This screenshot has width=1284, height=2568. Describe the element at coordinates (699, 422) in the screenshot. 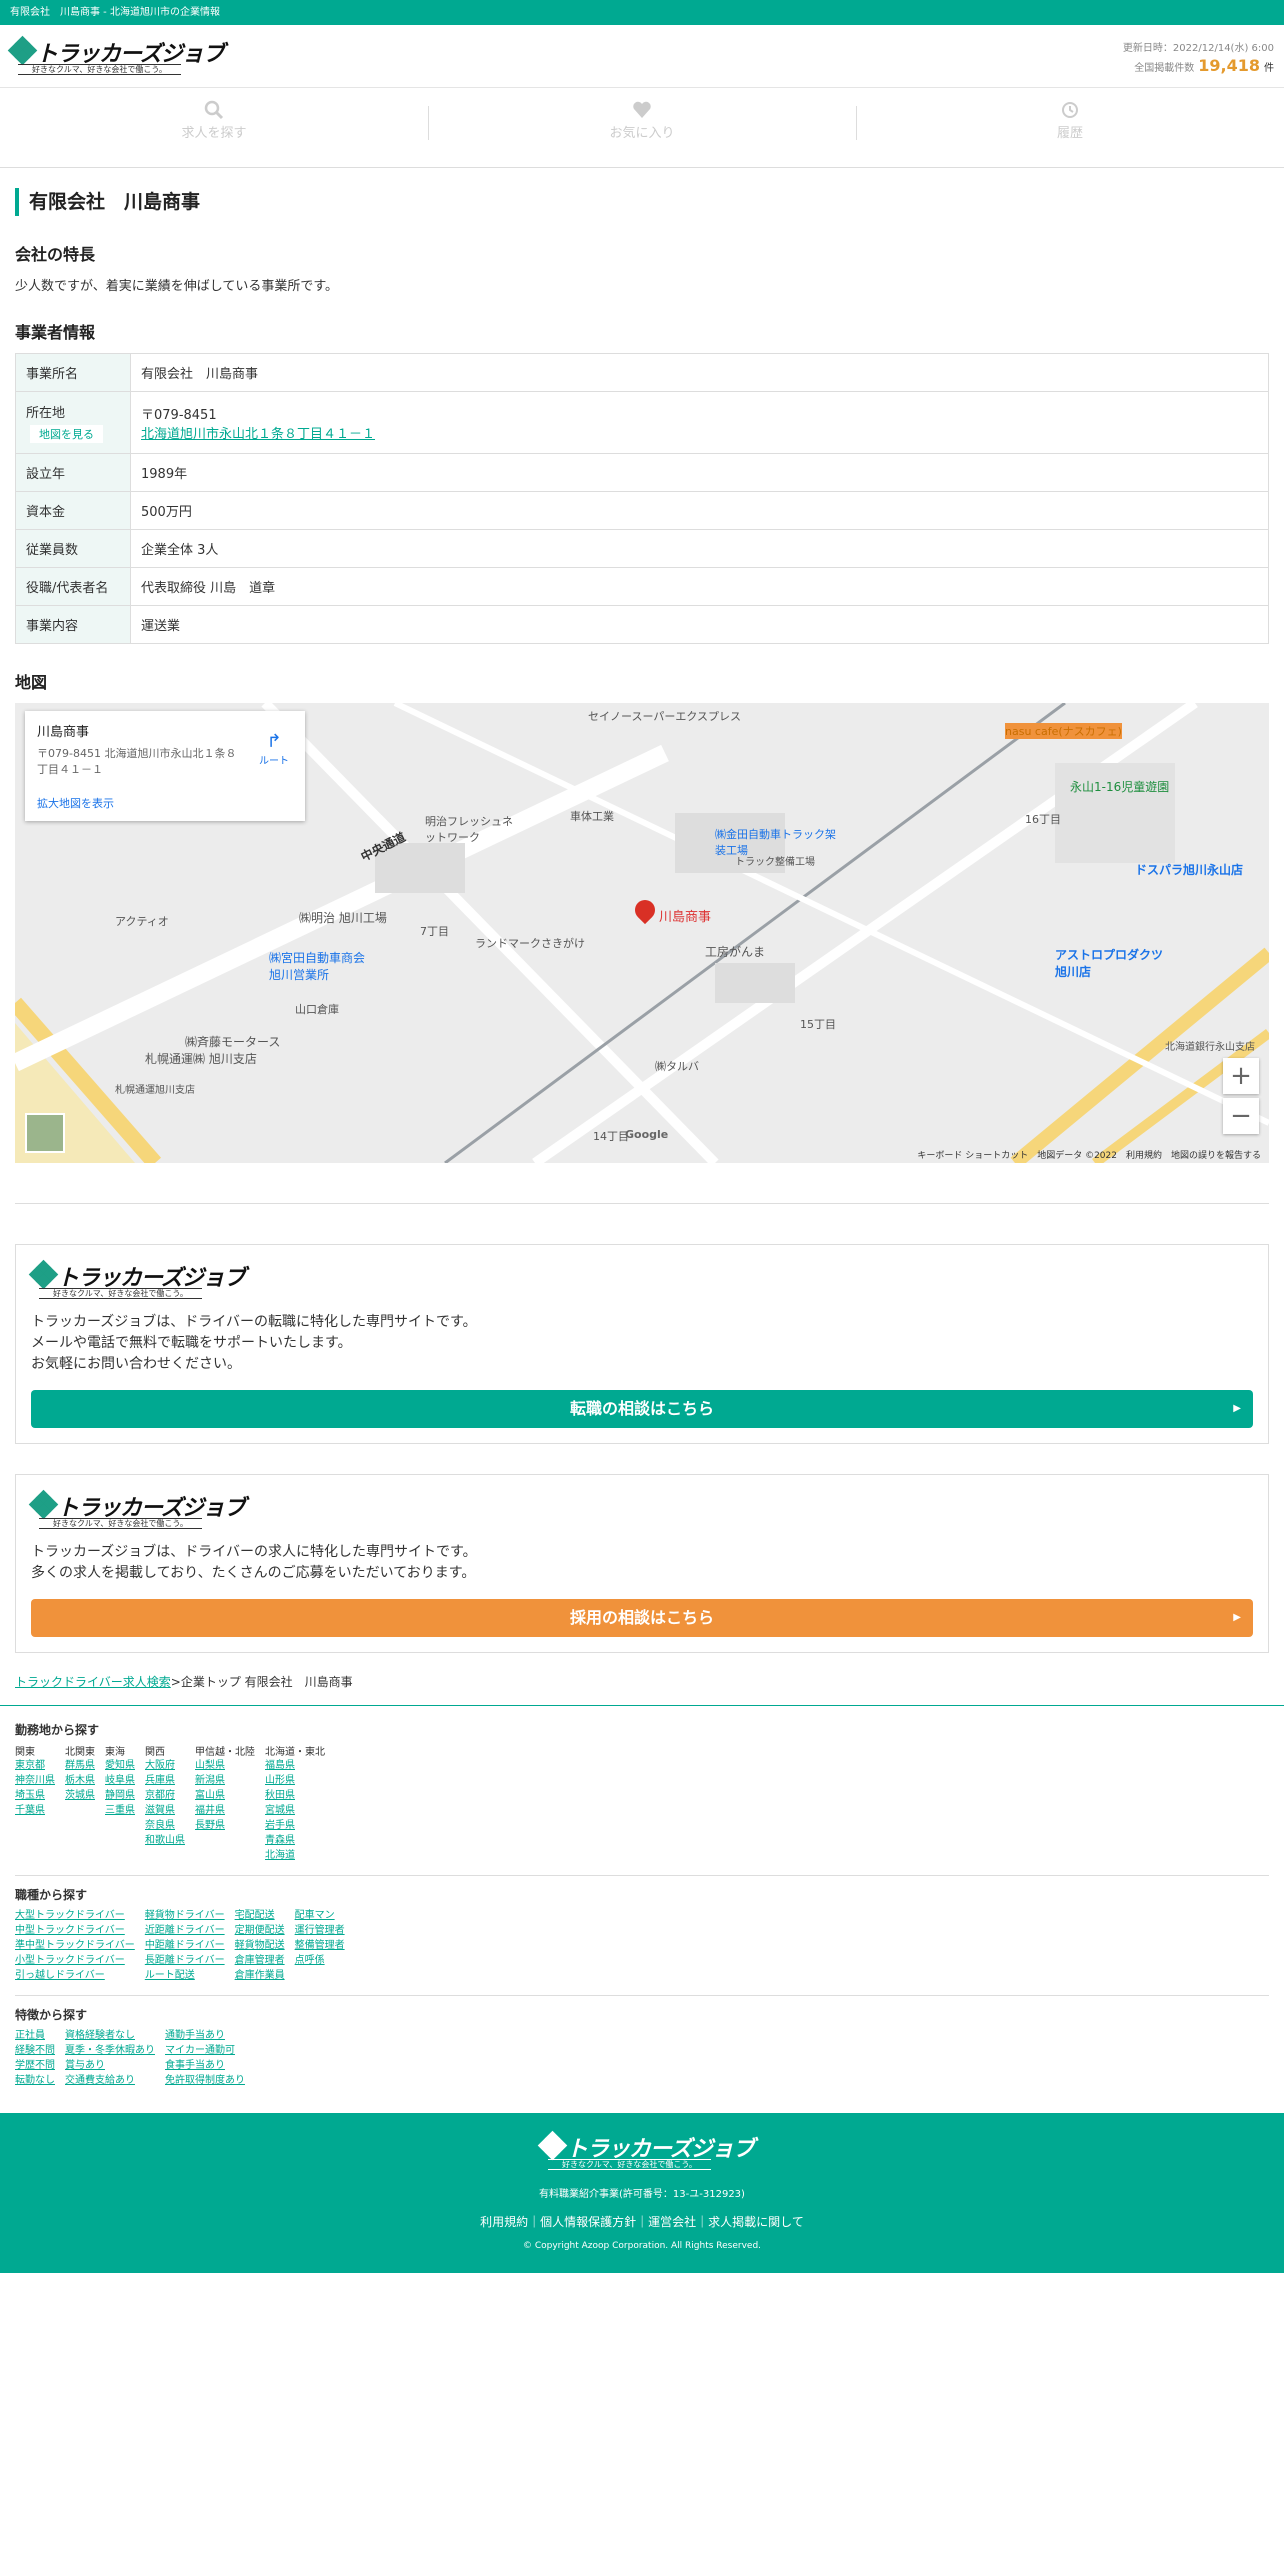

I see `row-value-location: 〒079-8451 北海道旭川市永山北１条８丁目４１－１` at that location.